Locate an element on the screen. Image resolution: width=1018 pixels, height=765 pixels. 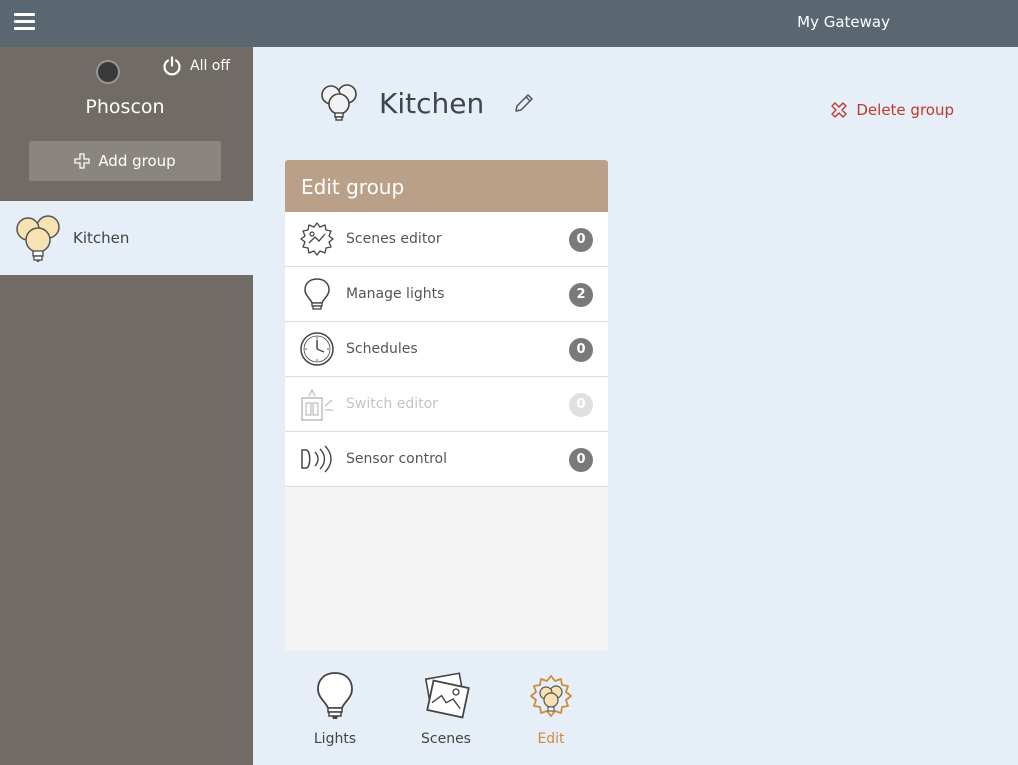
tab-label: Lights is located at coordinates (335, 739).